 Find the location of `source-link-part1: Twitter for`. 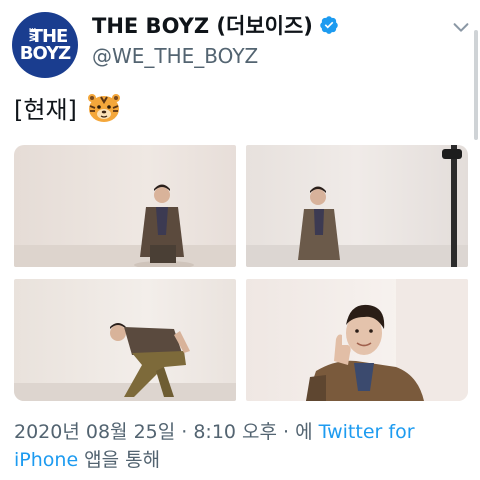

source-link-part1: Twitter for is located at coordinates (367, 432).